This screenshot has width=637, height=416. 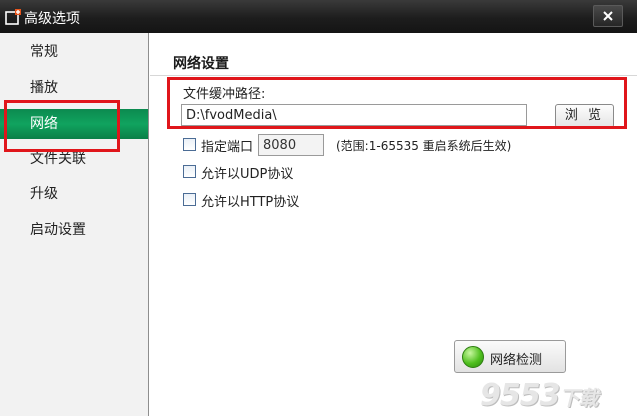 I want to click on close-icon, so click(x=608, y=16).